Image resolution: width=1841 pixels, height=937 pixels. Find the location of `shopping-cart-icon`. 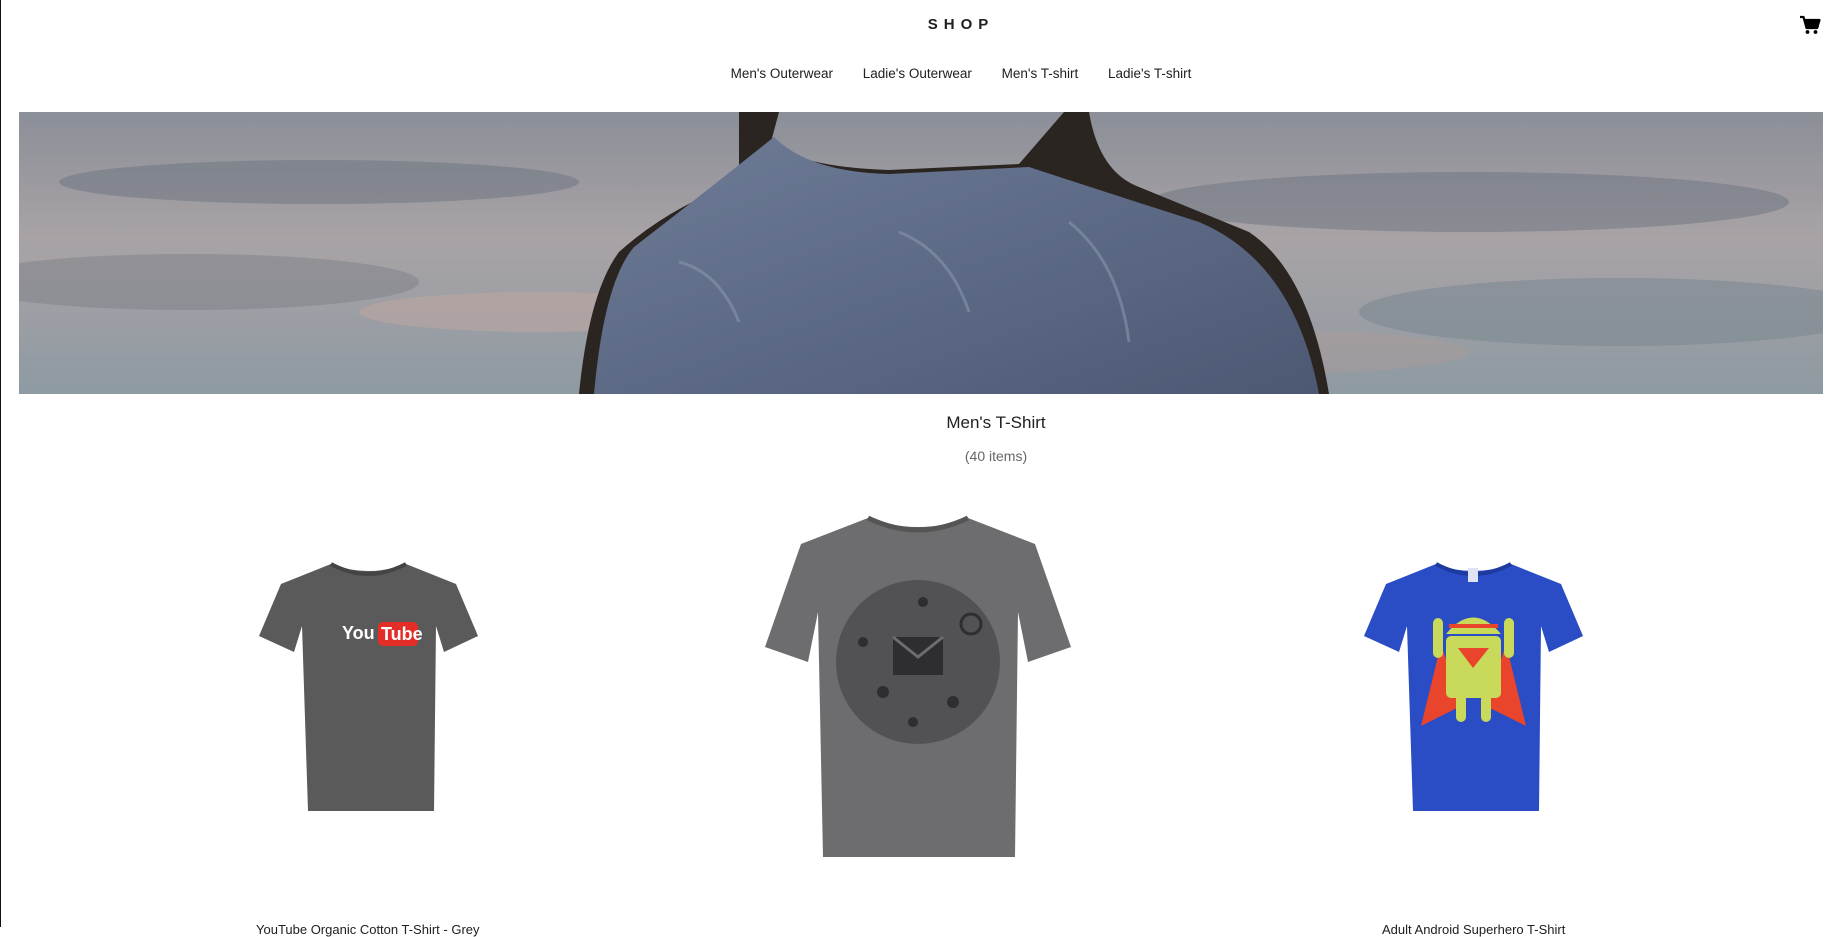

shopping-cart-icon is located at coordinates (1810, 25).